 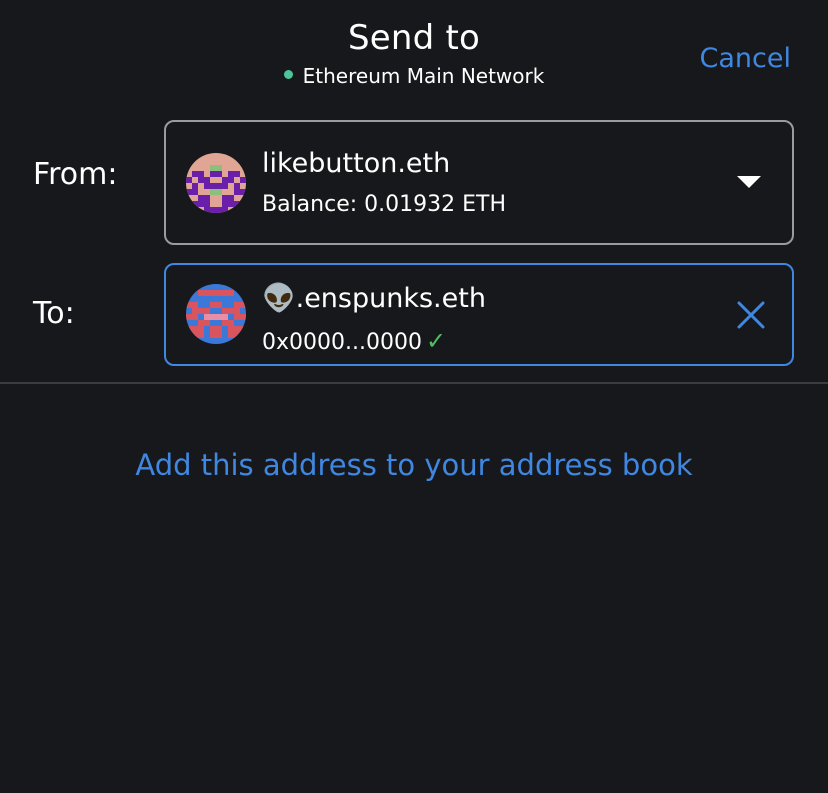 What do you see at coordinates (414, 55) in the screenshot?
I see `header: Send to Ethereum Main Network Cancel` at bounding box center [414, 55].